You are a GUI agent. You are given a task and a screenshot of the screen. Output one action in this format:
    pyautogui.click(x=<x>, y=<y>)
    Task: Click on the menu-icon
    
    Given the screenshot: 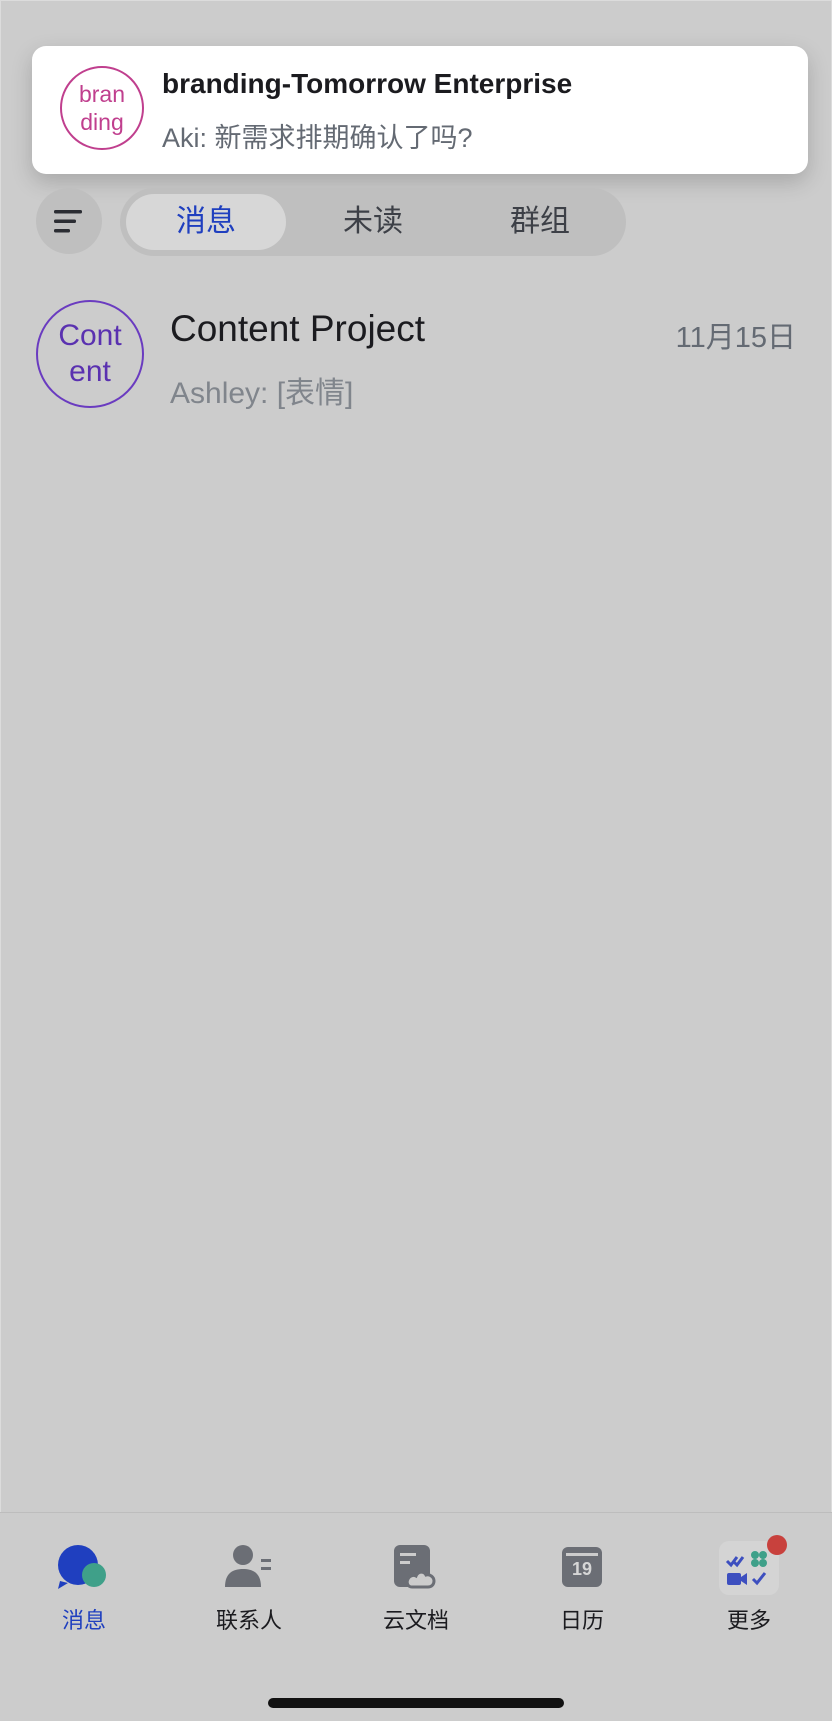 What is the action you would take?
    pyautogui.click(x=68, y=221)
    